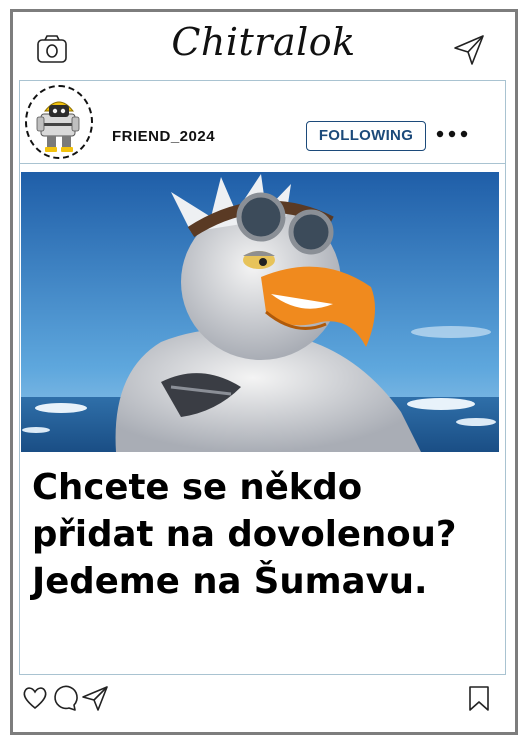  Describe the element at coordinates (95, 698) in the screenshot. I see `share-icon` at that location.